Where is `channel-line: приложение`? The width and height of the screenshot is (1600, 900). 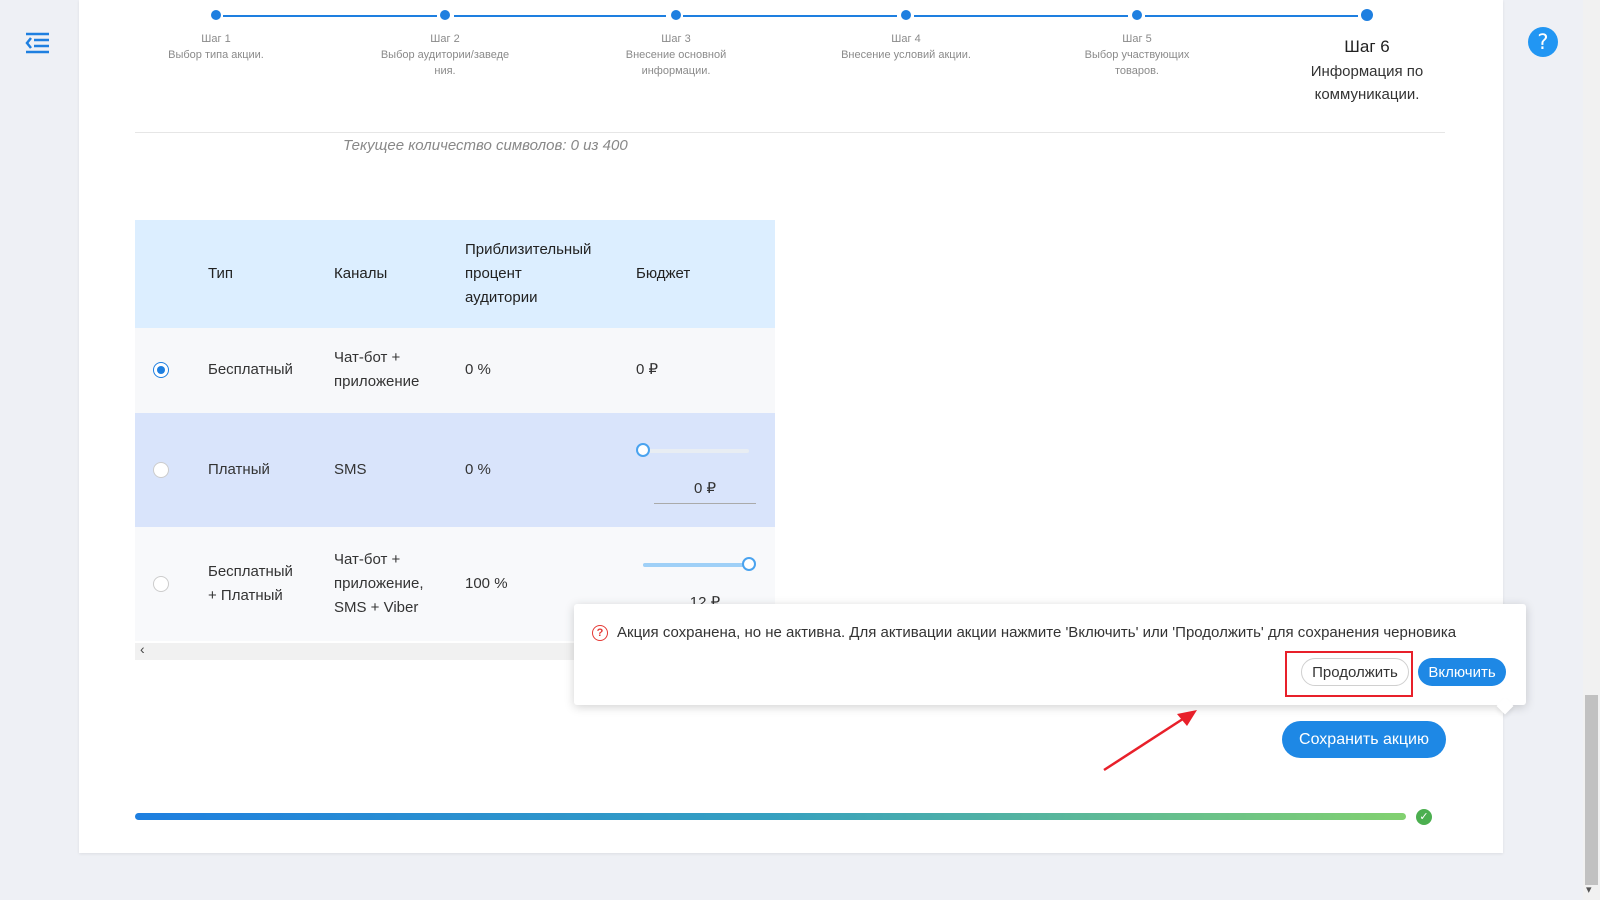
channel-line: приложение is located at coordinates (377, 381).